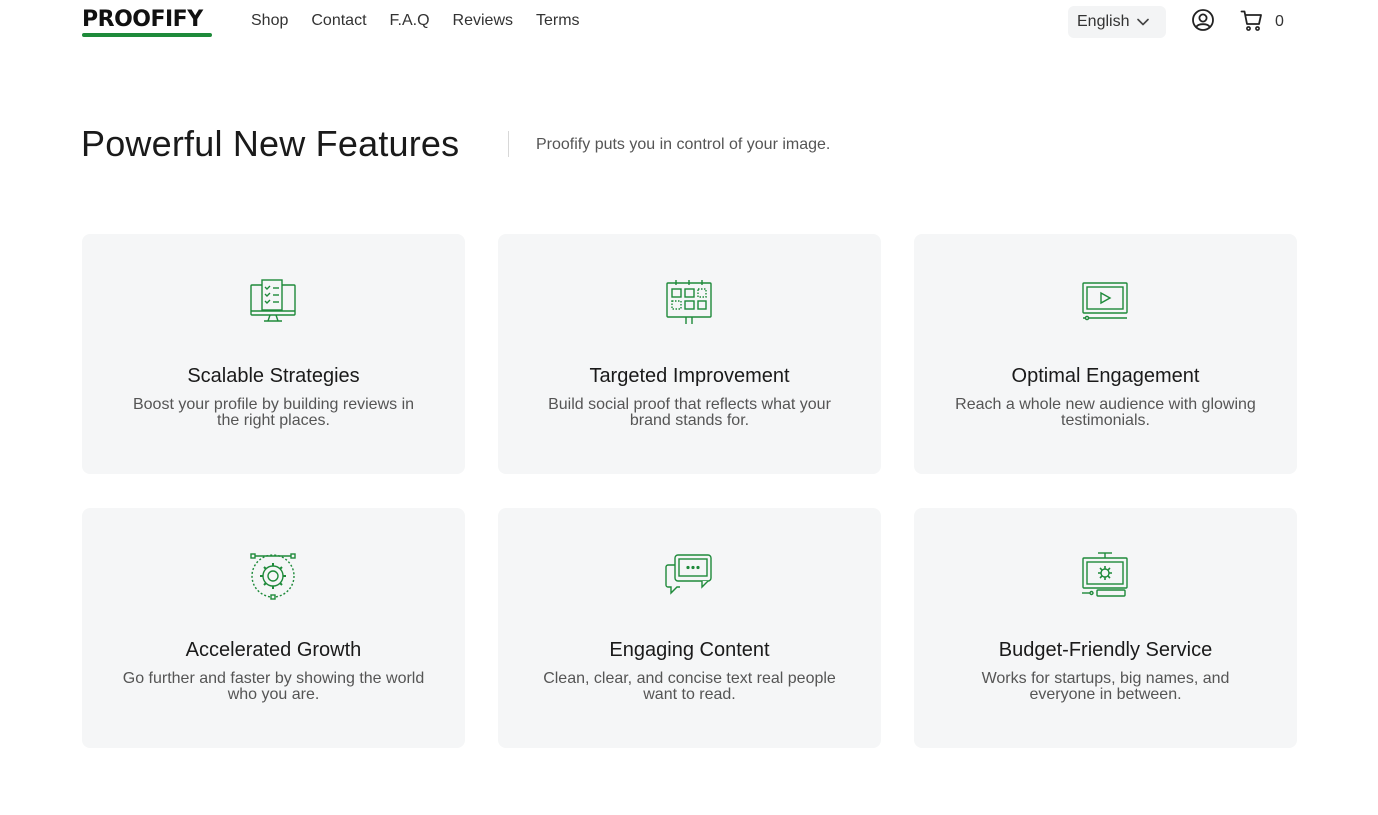 This screenshot has height=815, width=1378. I want to click on monitor-gear-icon, so click(1105, 574).